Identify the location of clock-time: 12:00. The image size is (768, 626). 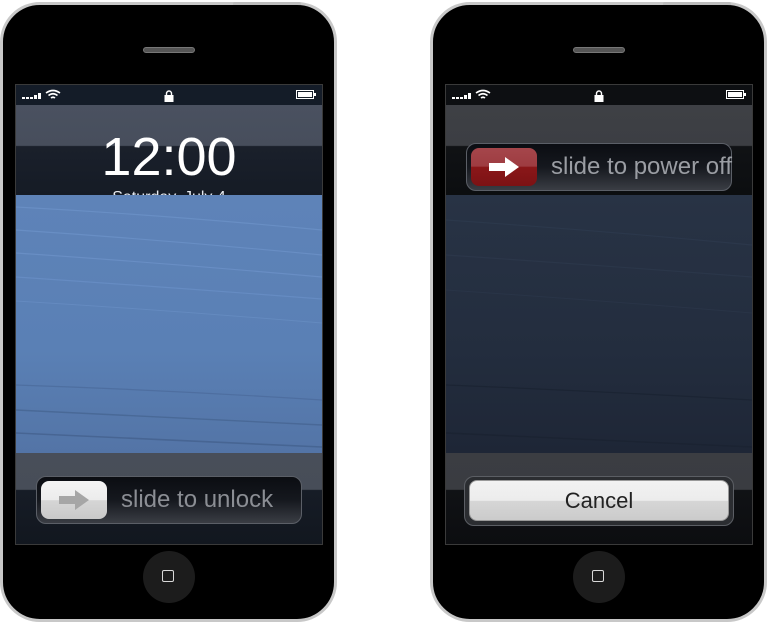
(169, 157).